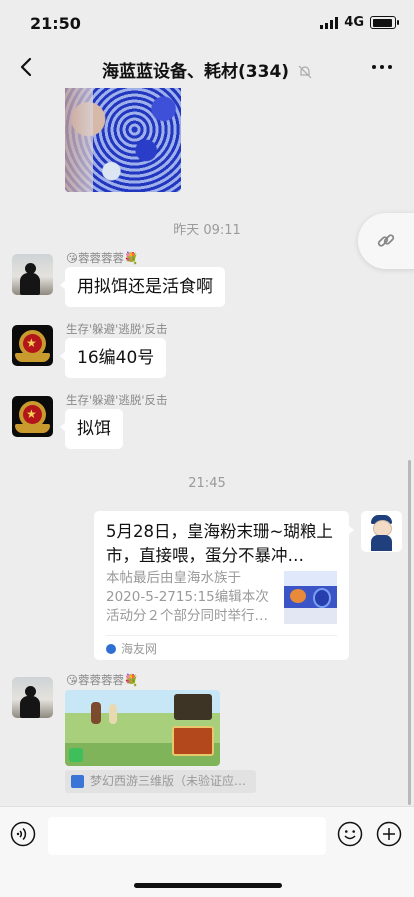 Image resolution: width=414 pixels, height=897 pixels. I want to click on scrollbar, so click(409, 632).